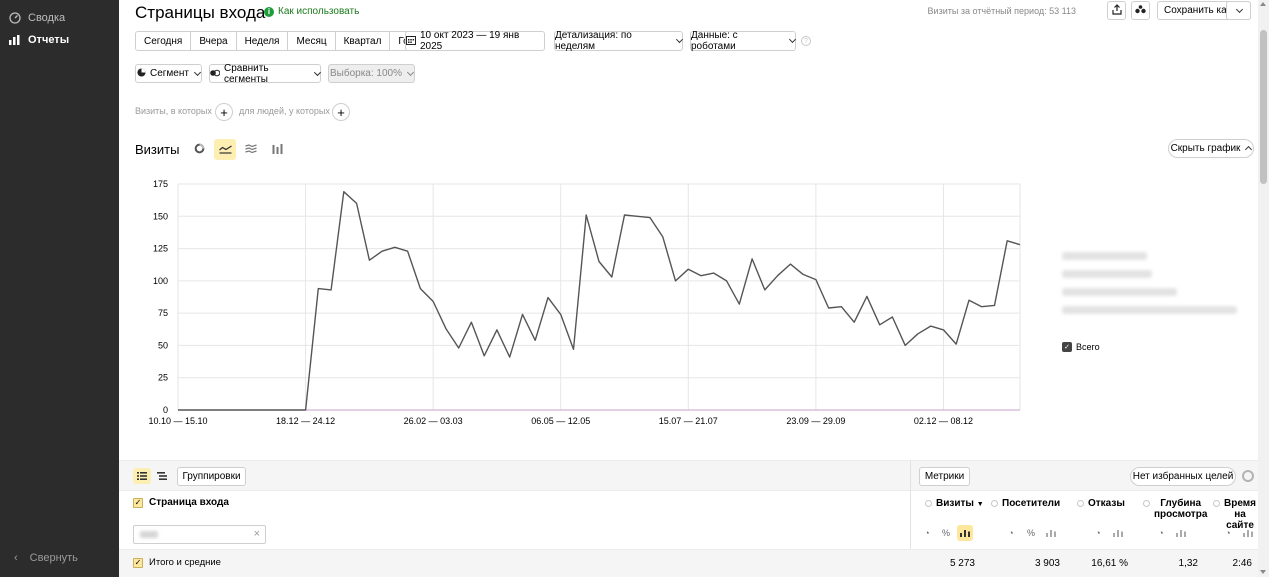 This screenshot has height=577, width=1280. What do you see at coordinates (411, 41) in the screenshot?
I see `calendar-icon` at bounding box center [411, 41].